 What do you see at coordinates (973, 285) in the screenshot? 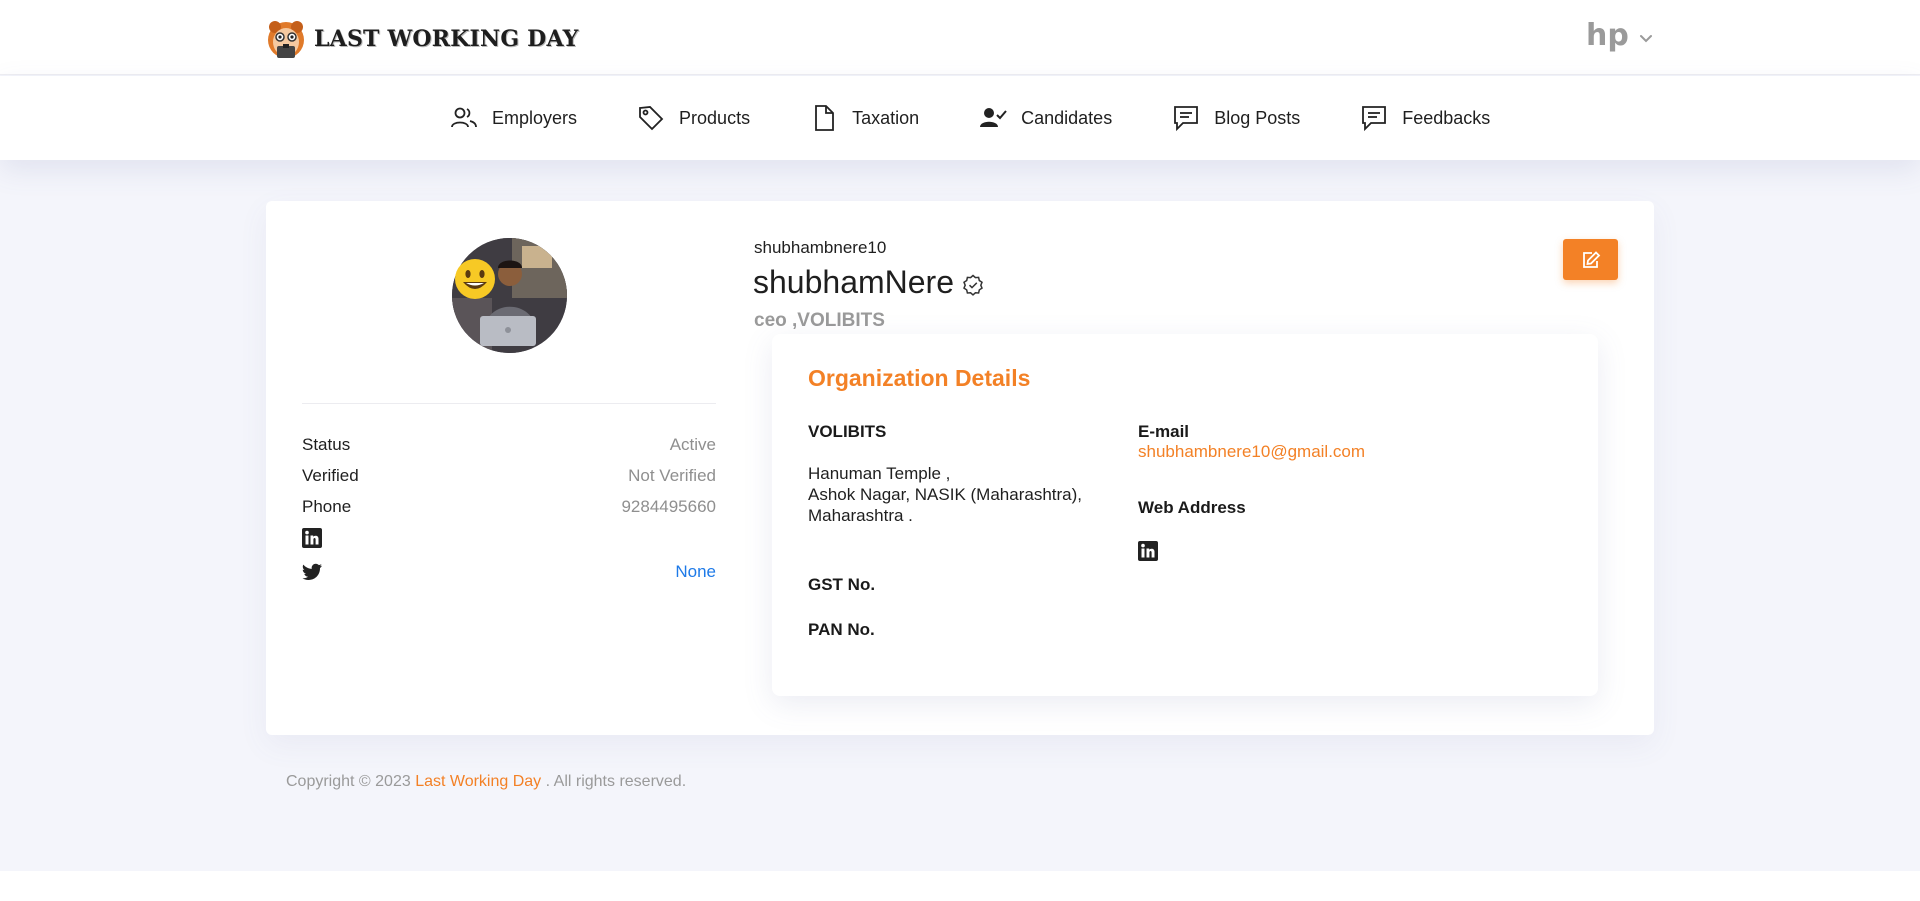
I see `verified-badge-icon` at bounding box center [973, 285].